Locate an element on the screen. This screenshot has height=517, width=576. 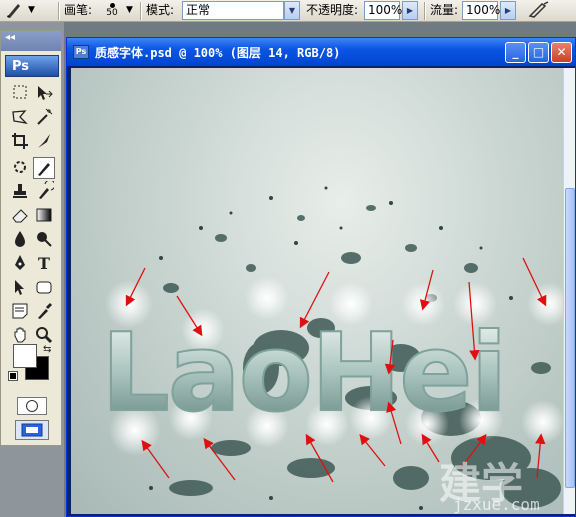
brush-tool-icon is located at coordinates (44, 168).